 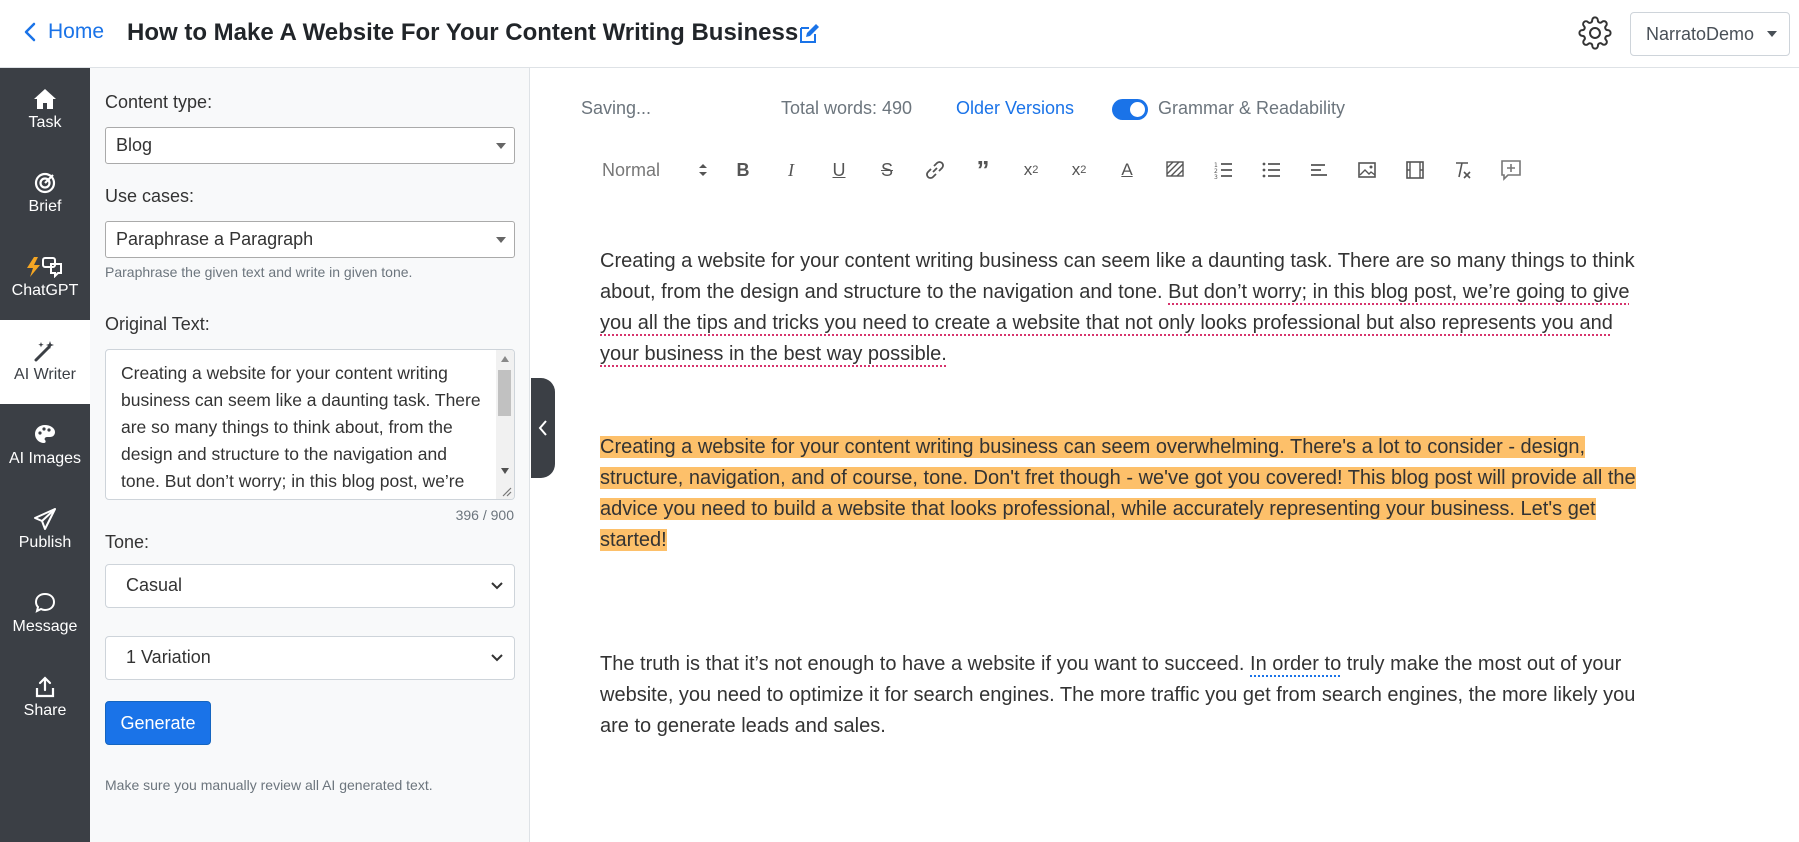 What do you see at coordinates (45, 458) in the screenshot?
I see `rail-label: AI Images` at bounding box center [45, 458].